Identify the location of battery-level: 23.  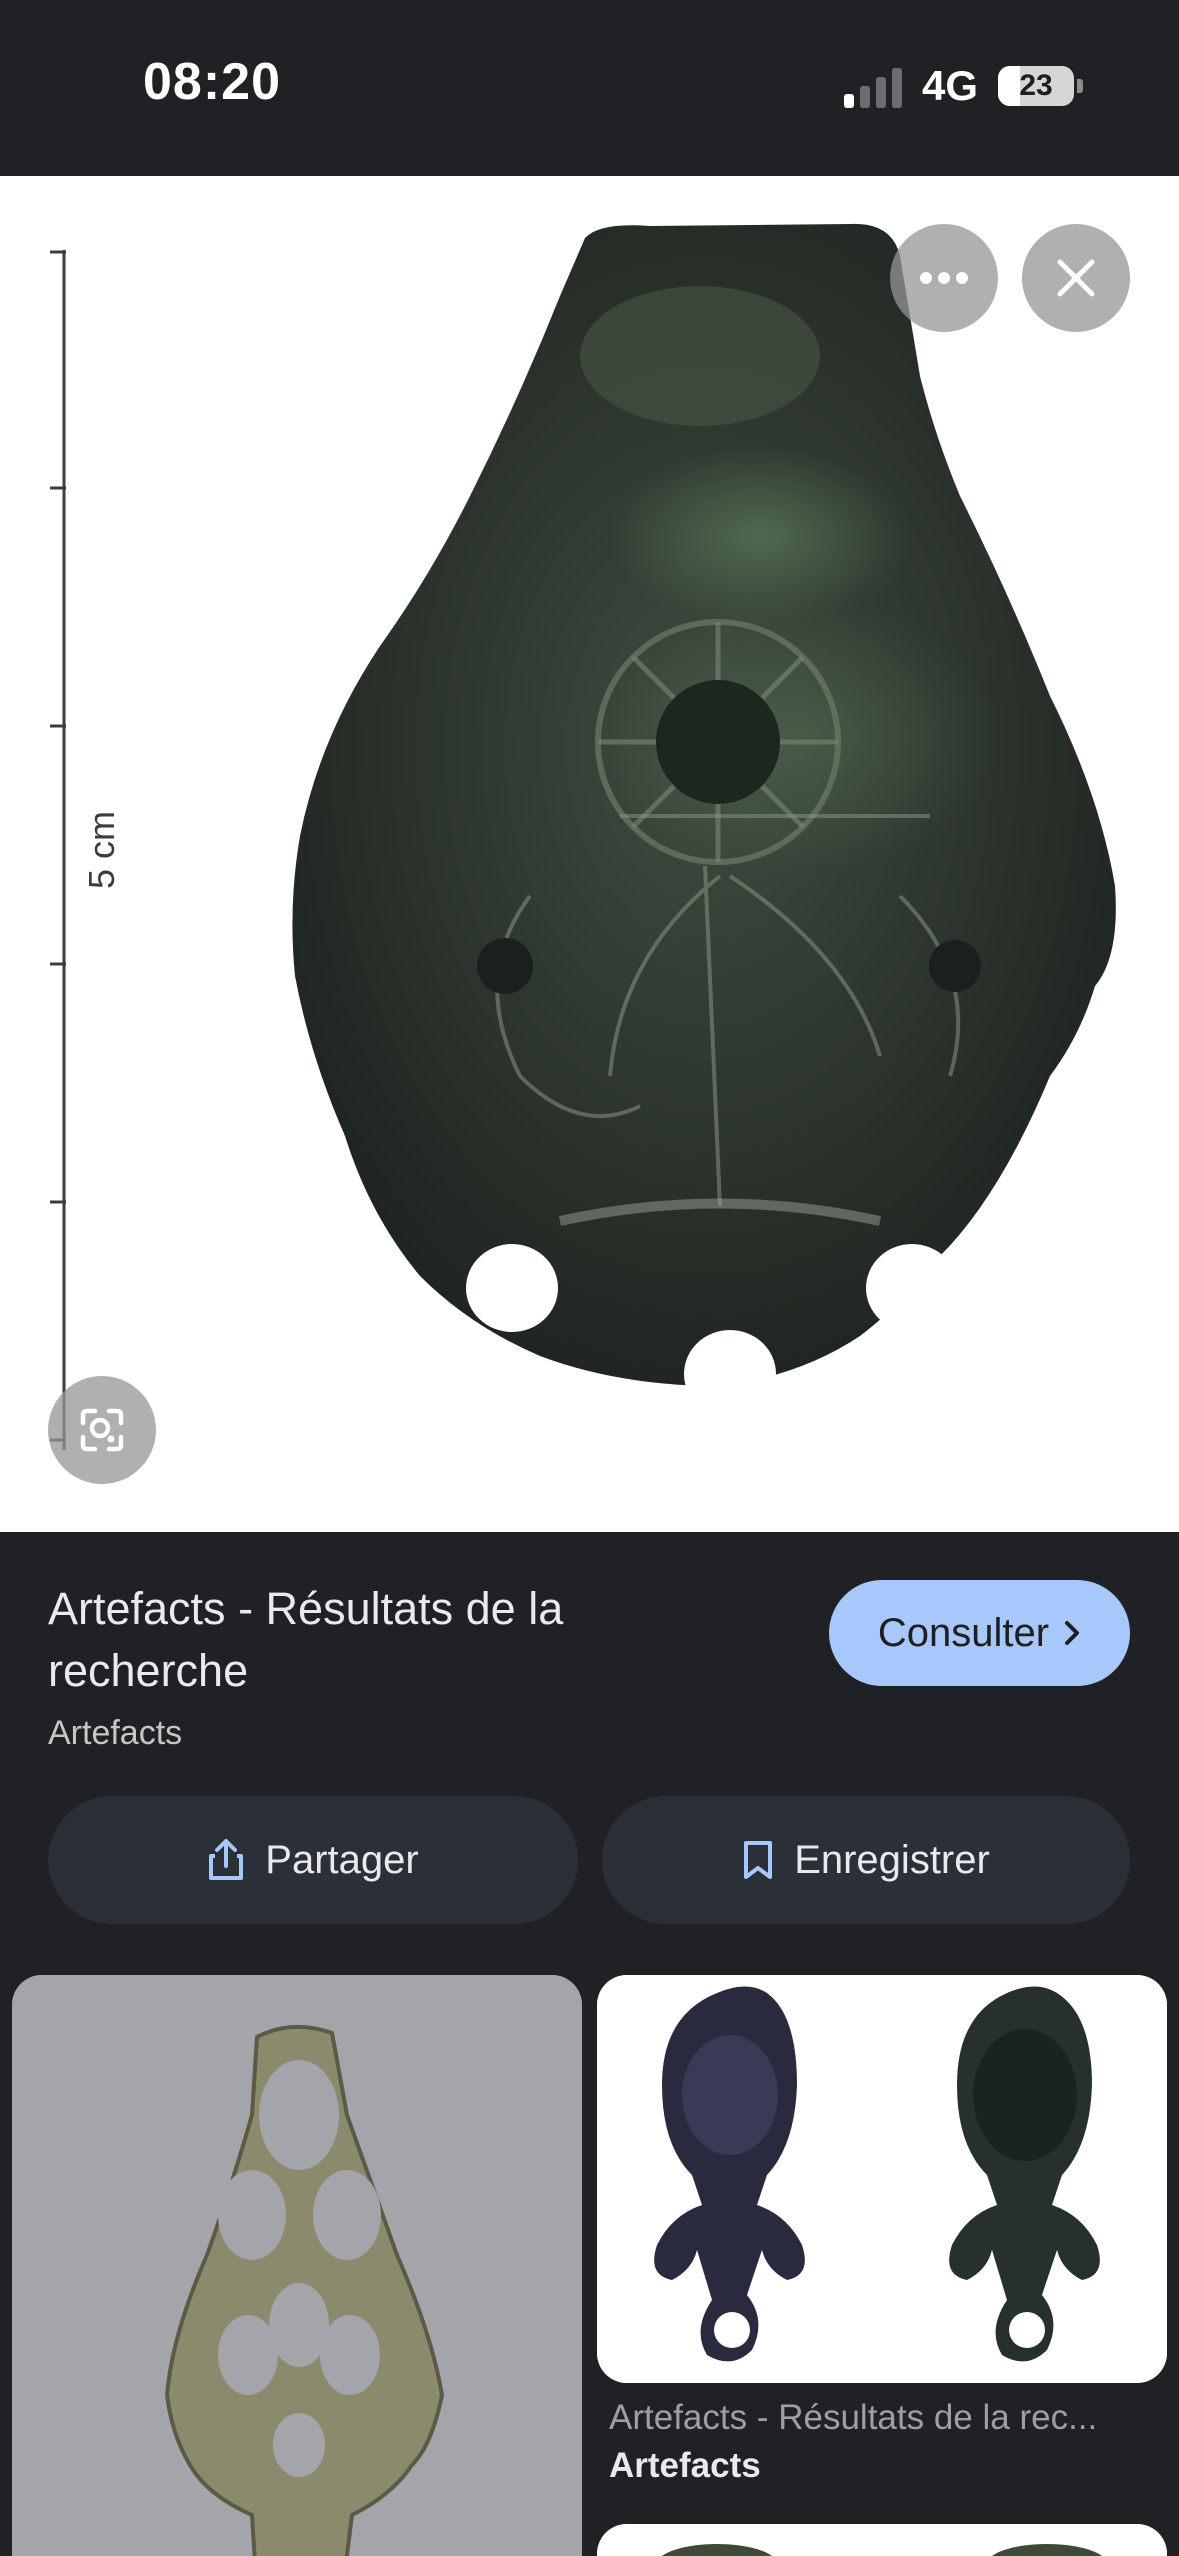
(1036, 85).